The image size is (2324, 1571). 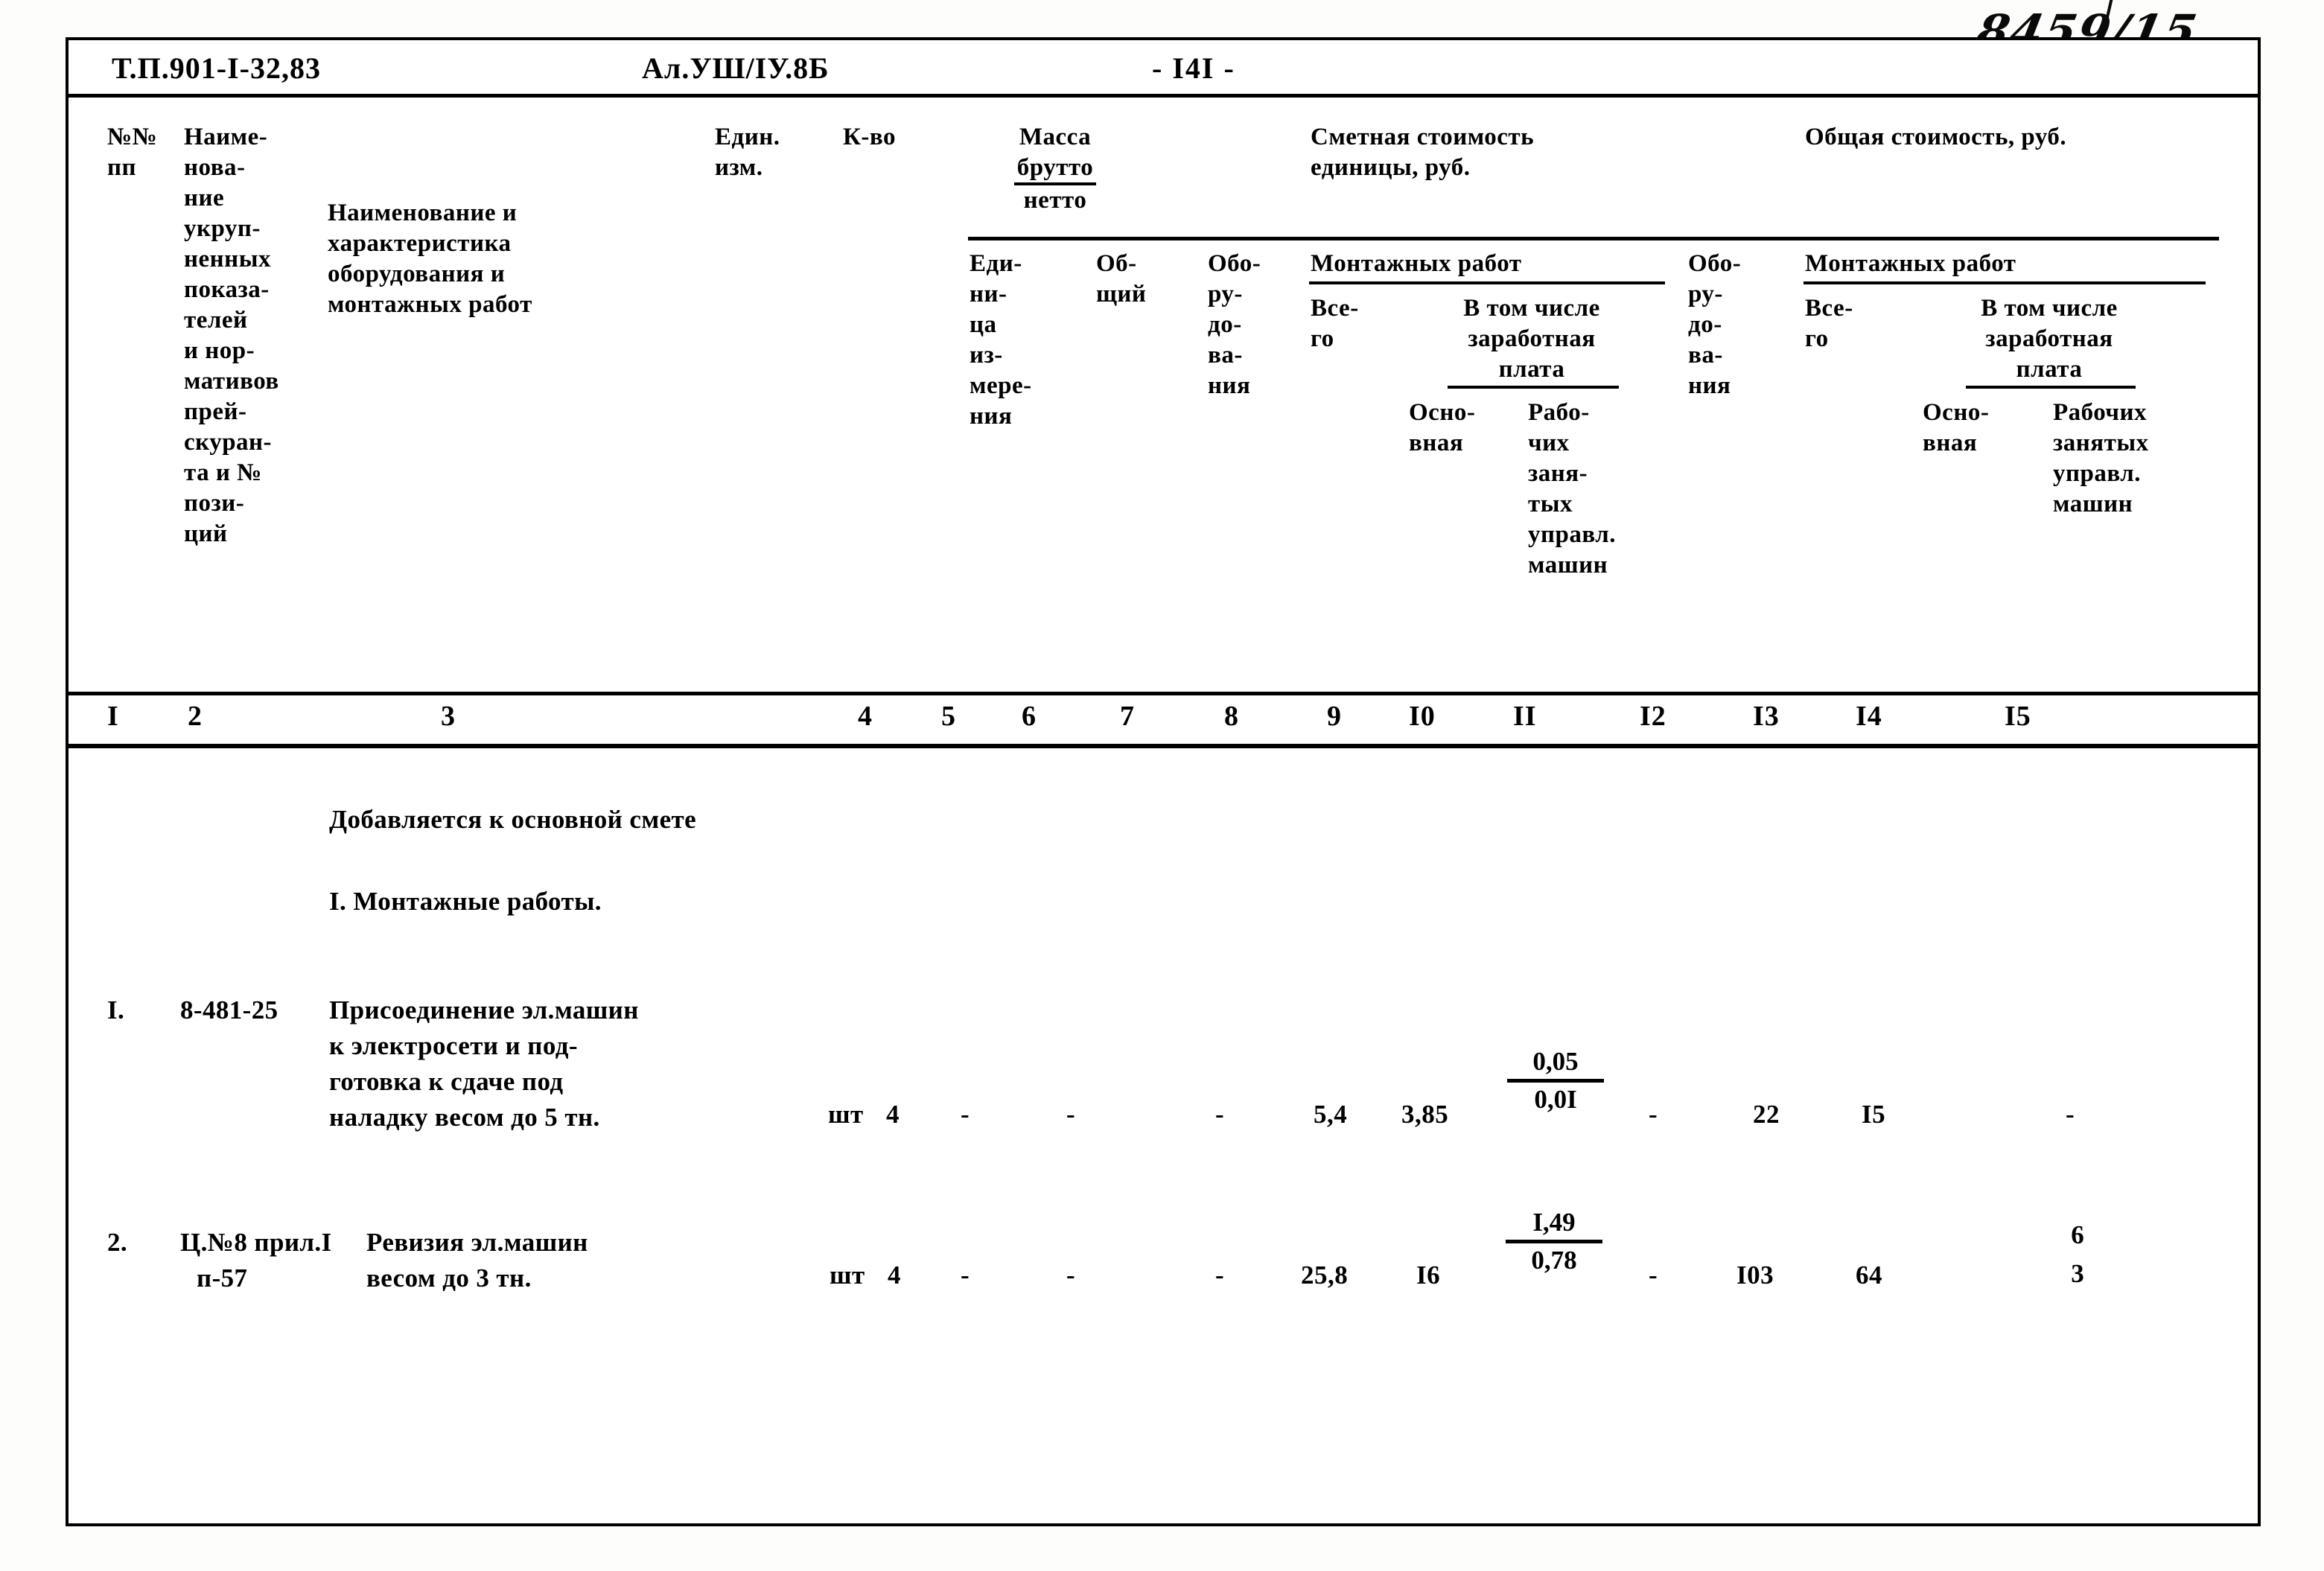 I want to click on row2-desc-line-1: Ревизия эл.машин, so click(x=477, y=1242).